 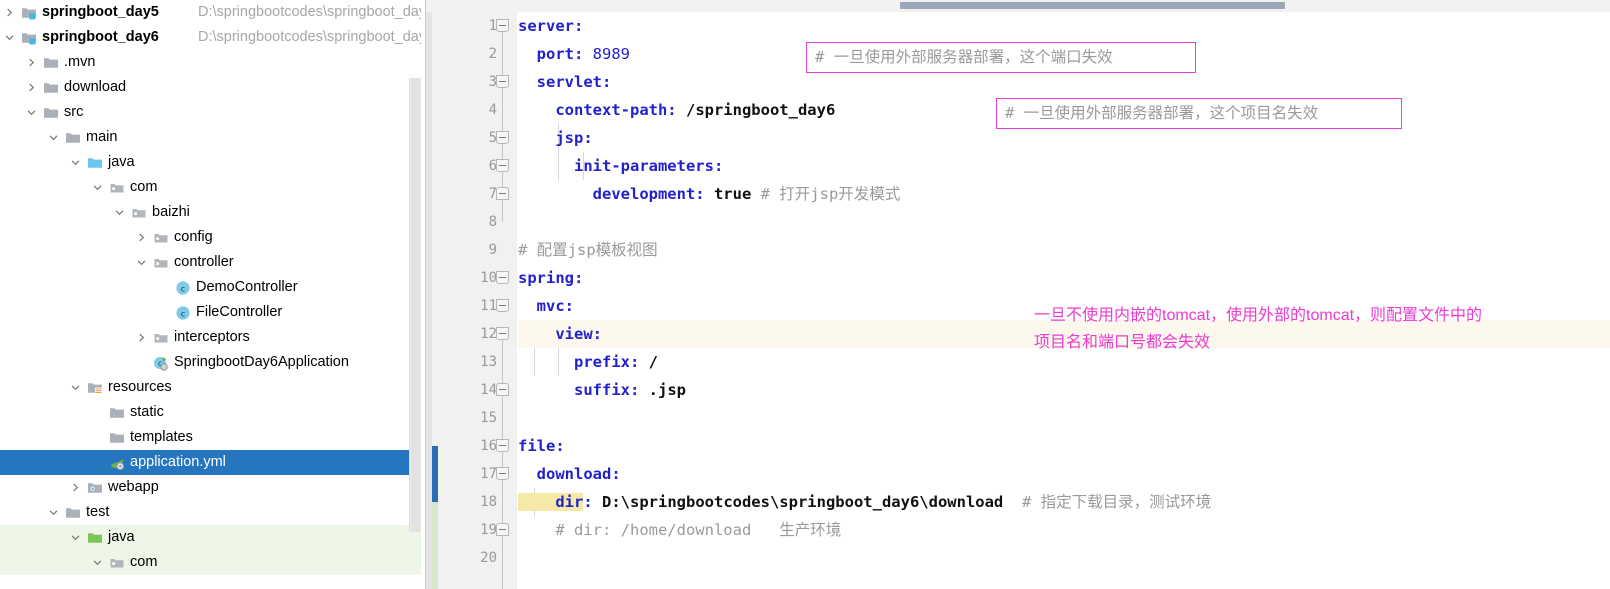 I want to click on tree-item-label: main, so click(x=102, y=137).